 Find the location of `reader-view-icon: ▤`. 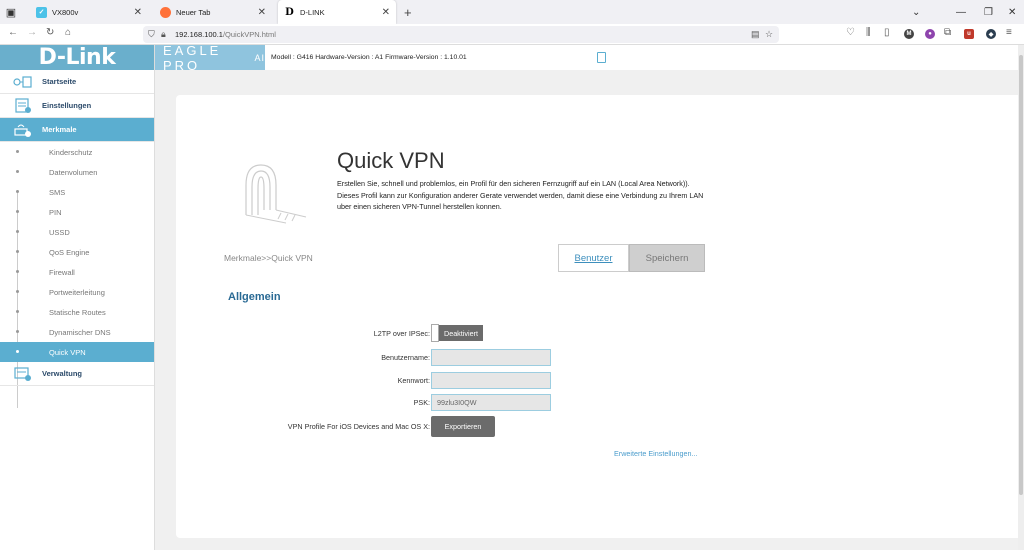

reader-view-icon: ▤ is located at coordinates (755, 34).